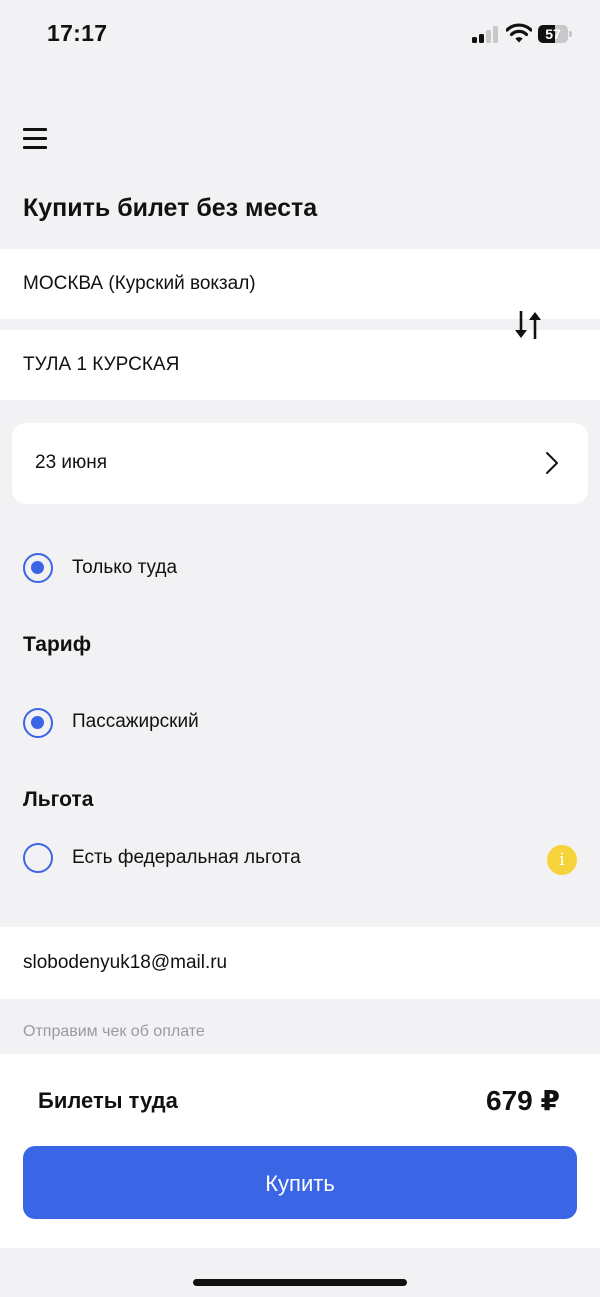  I want to click on federal-benefit-radio, so click(38, 858).